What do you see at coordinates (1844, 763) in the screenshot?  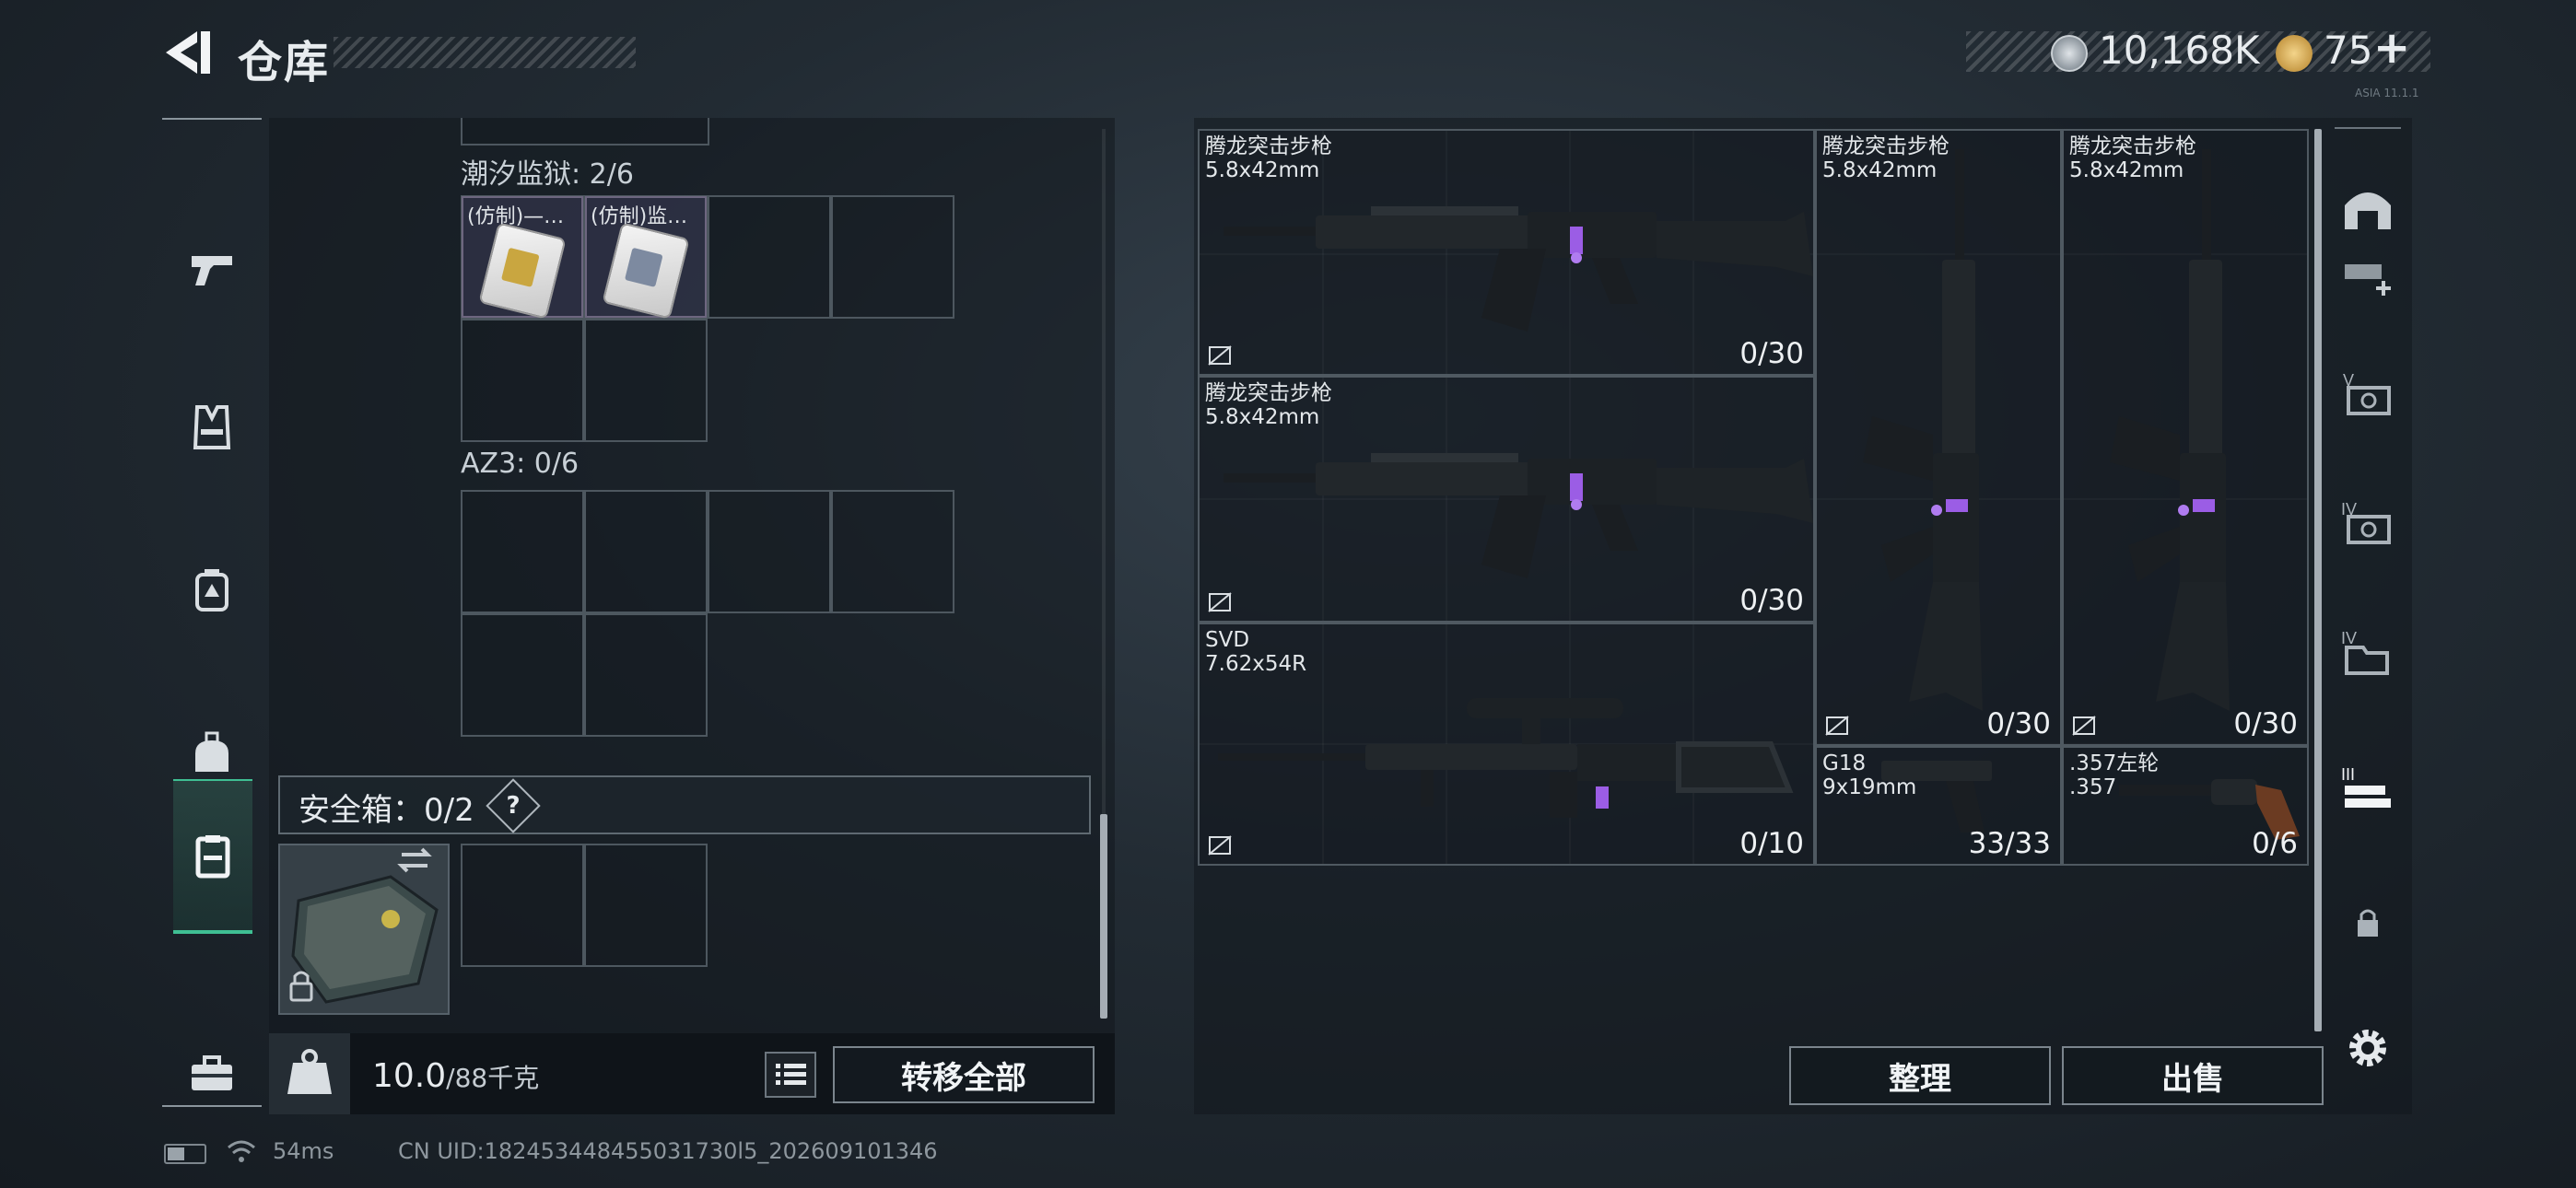 I see `weapon-name: G18` at bounding box center [1844, 763].